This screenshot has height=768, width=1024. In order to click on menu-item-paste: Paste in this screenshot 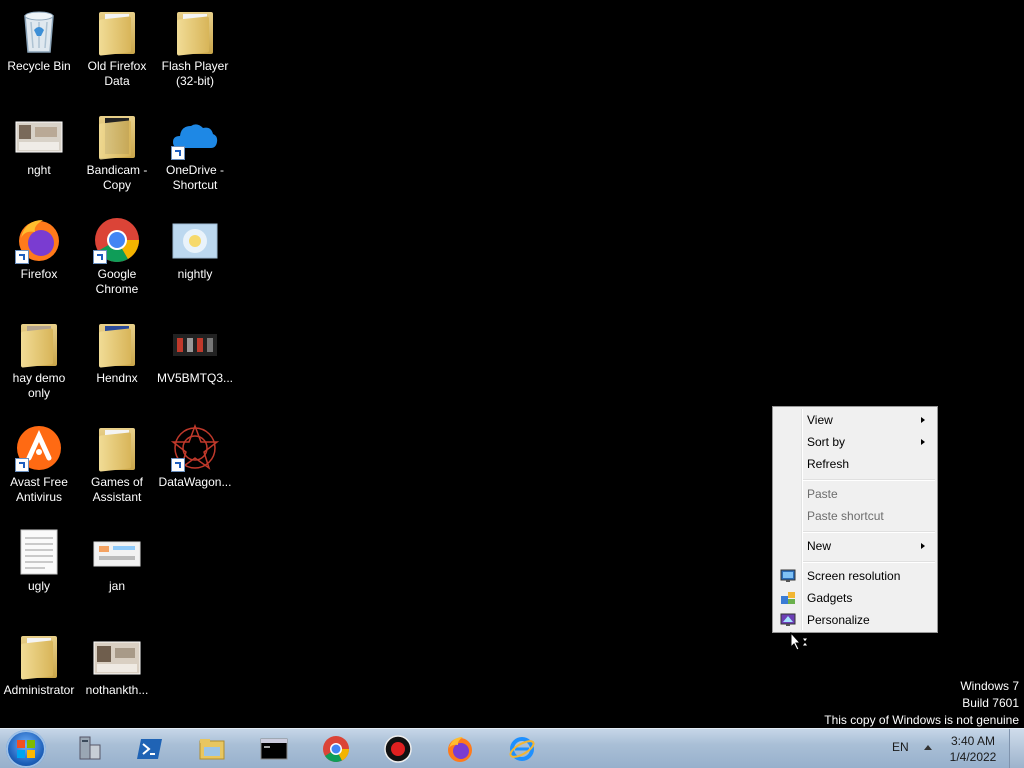, I will do `click(855, 494)`.